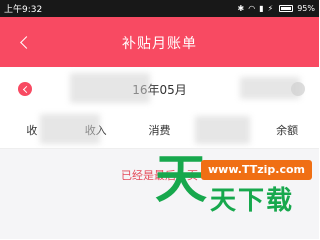 The height and width of the screenshot is (240, 320). I want to click on watermark-text: 天下载, so click(252, 201).